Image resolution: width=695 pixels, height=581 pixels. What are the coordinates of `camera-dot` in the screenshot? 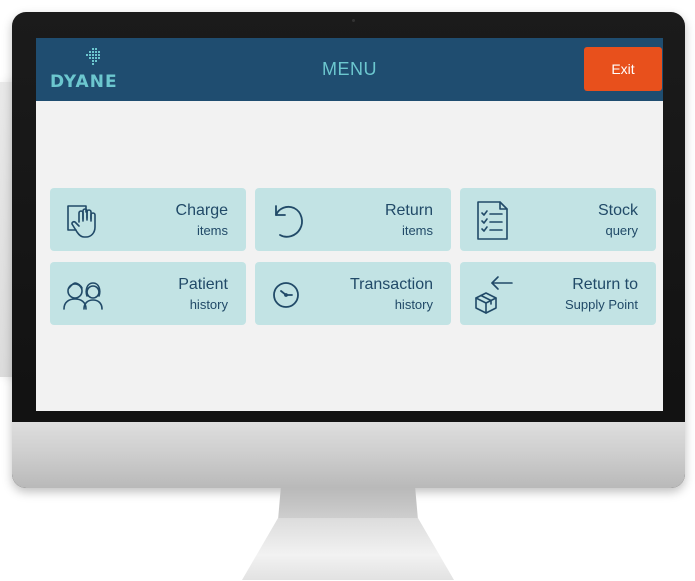 It's located at (353, 20).